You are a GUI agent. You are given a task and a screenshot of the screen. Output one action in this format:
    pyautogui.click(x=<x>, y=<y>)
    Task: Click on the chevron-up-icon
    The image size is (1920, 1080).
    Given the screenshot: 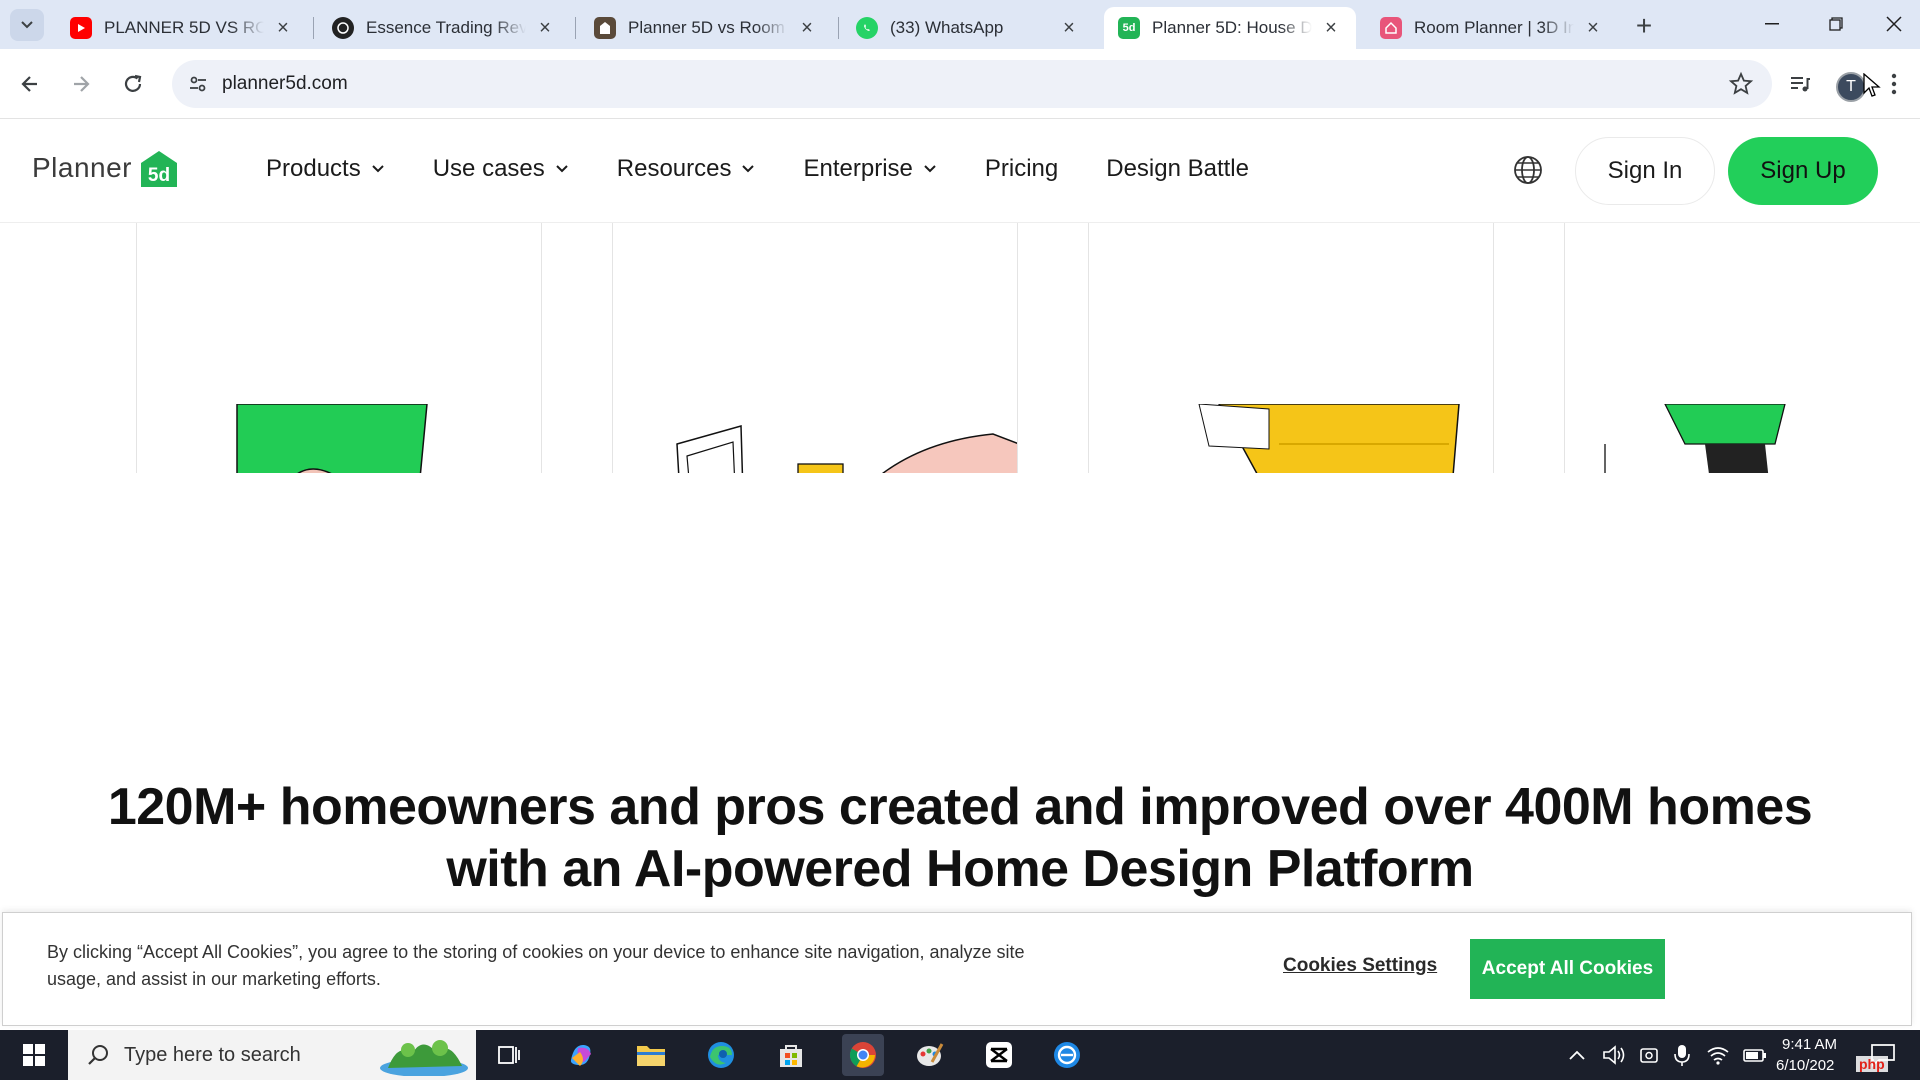 What is the action you would take?
    pyautogui.click(x=1577, y=1055)
    